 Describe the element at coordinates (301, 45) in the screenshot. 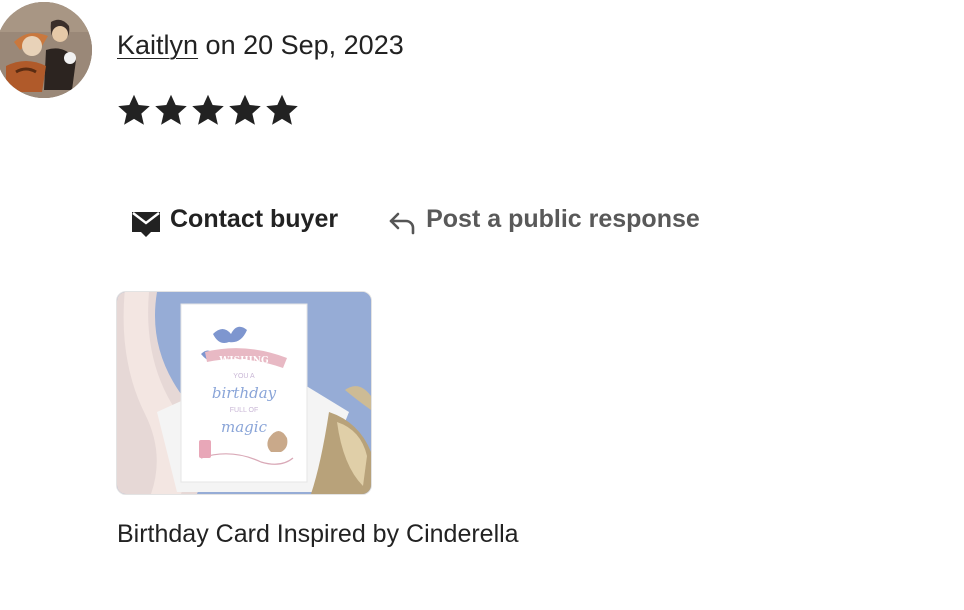

I see `review-date: on 20 Sep, 2023` at that location.